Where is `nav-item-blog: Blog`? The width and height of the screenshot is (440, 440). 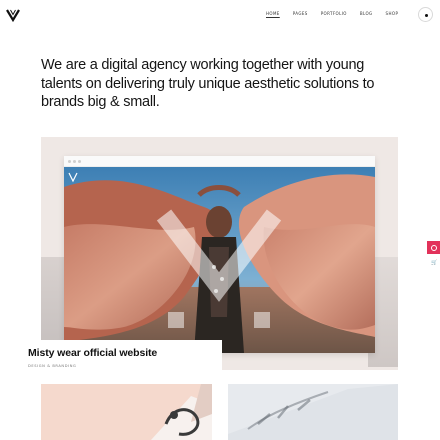
nav-item-blog: Blog is located at coordinates (366, 14).